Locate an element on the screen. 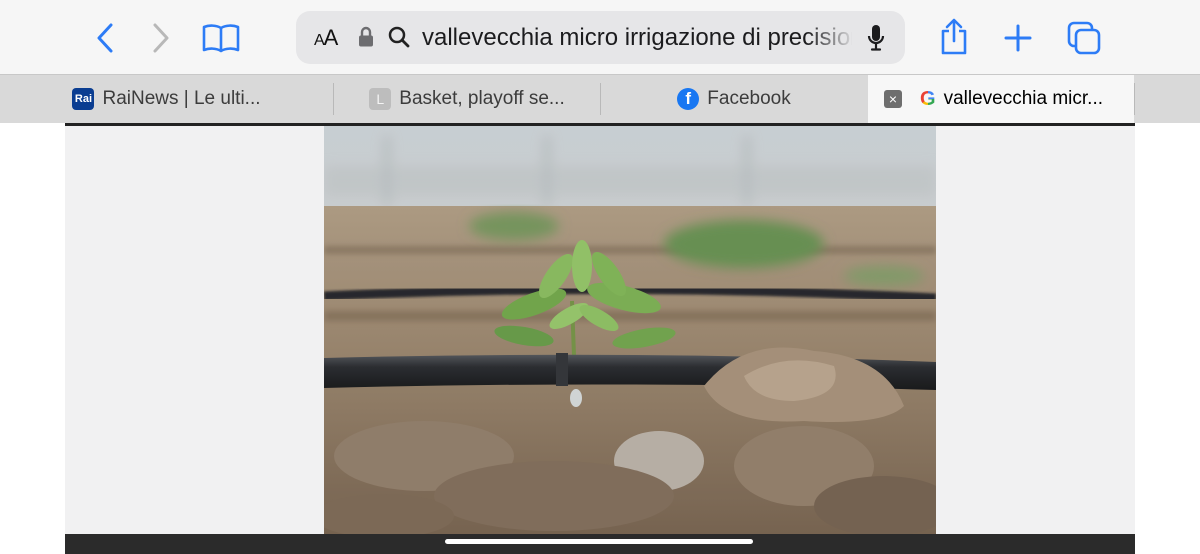  rai-favicon-icon: Rai is located at coordinates (83, 99).